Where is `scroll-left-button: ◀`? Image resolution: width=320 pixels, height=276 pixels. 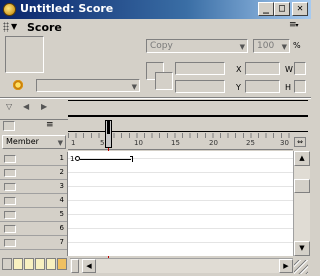 scroll-left-button: ◀ is located at coordinates (89, 266).